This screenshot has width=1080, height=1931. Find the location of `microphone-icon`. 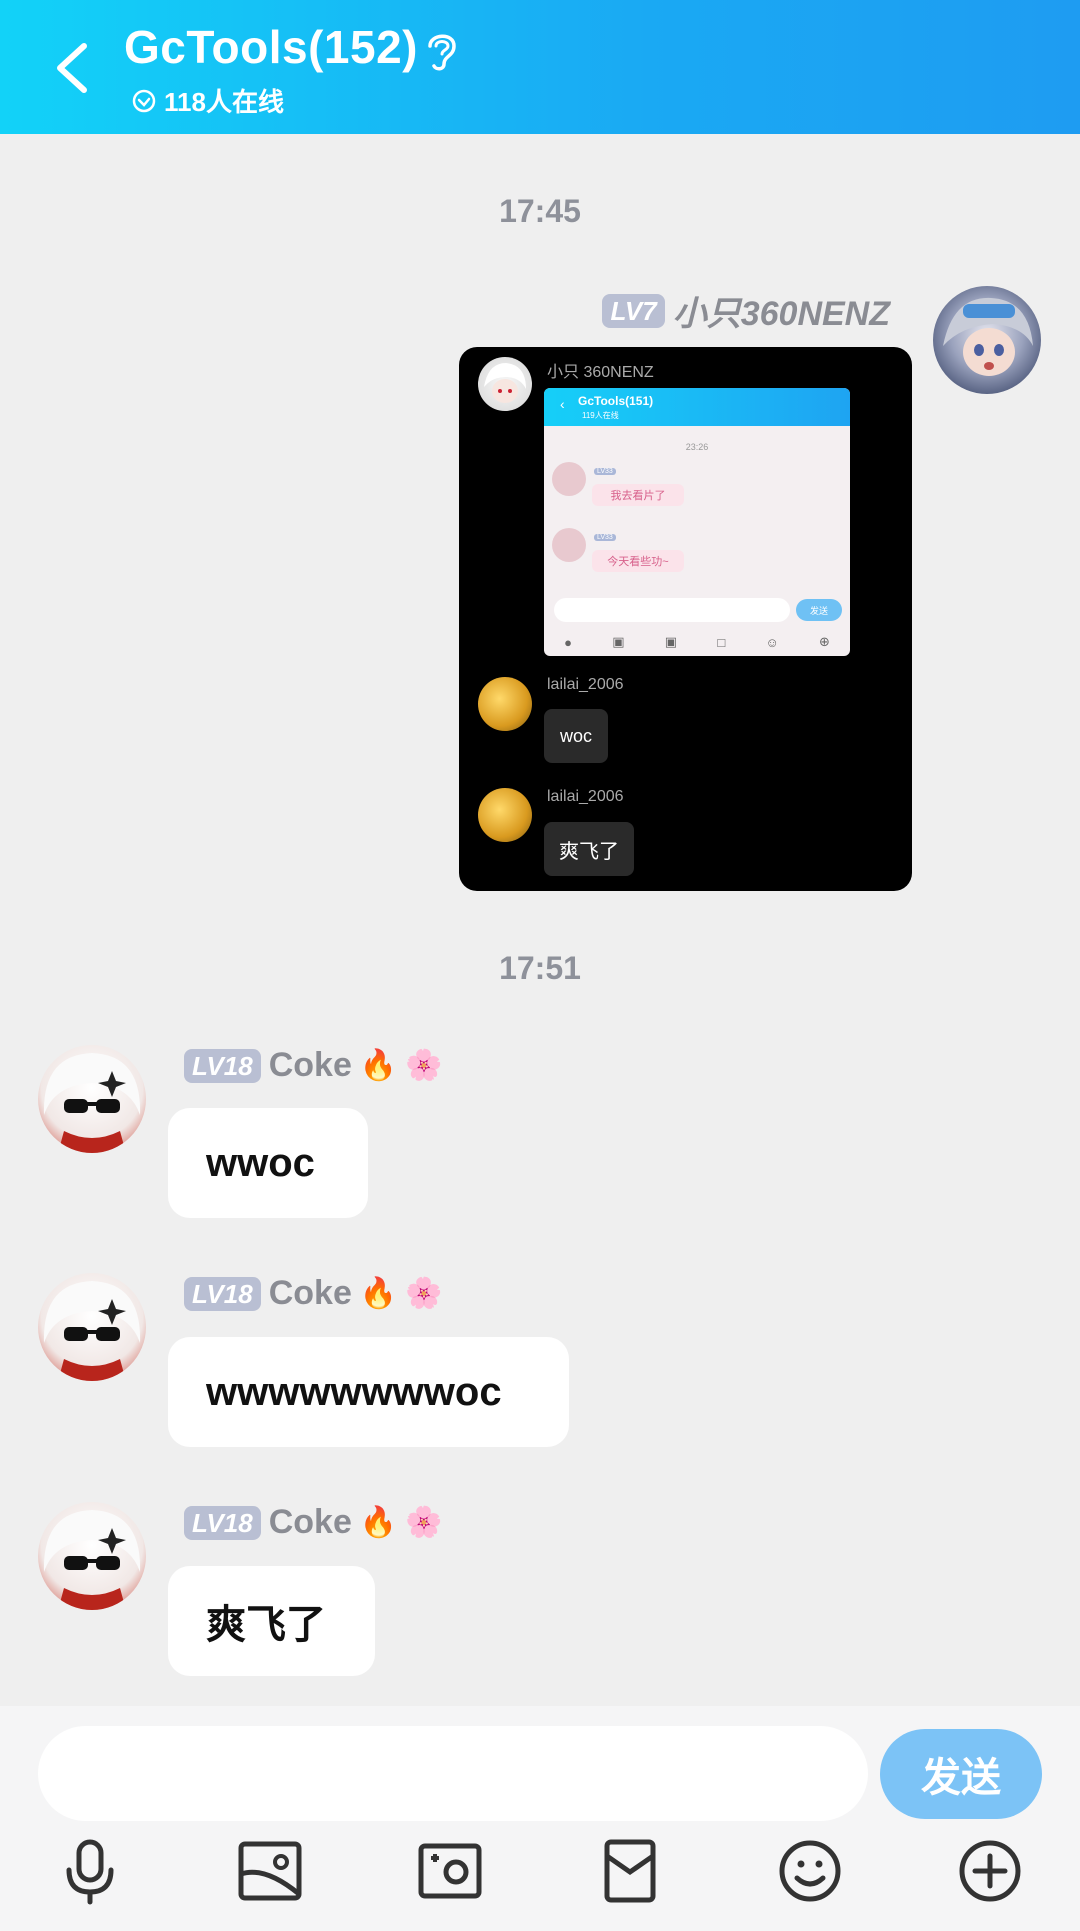

microphone-icon is located at coordinates (90, 1871).